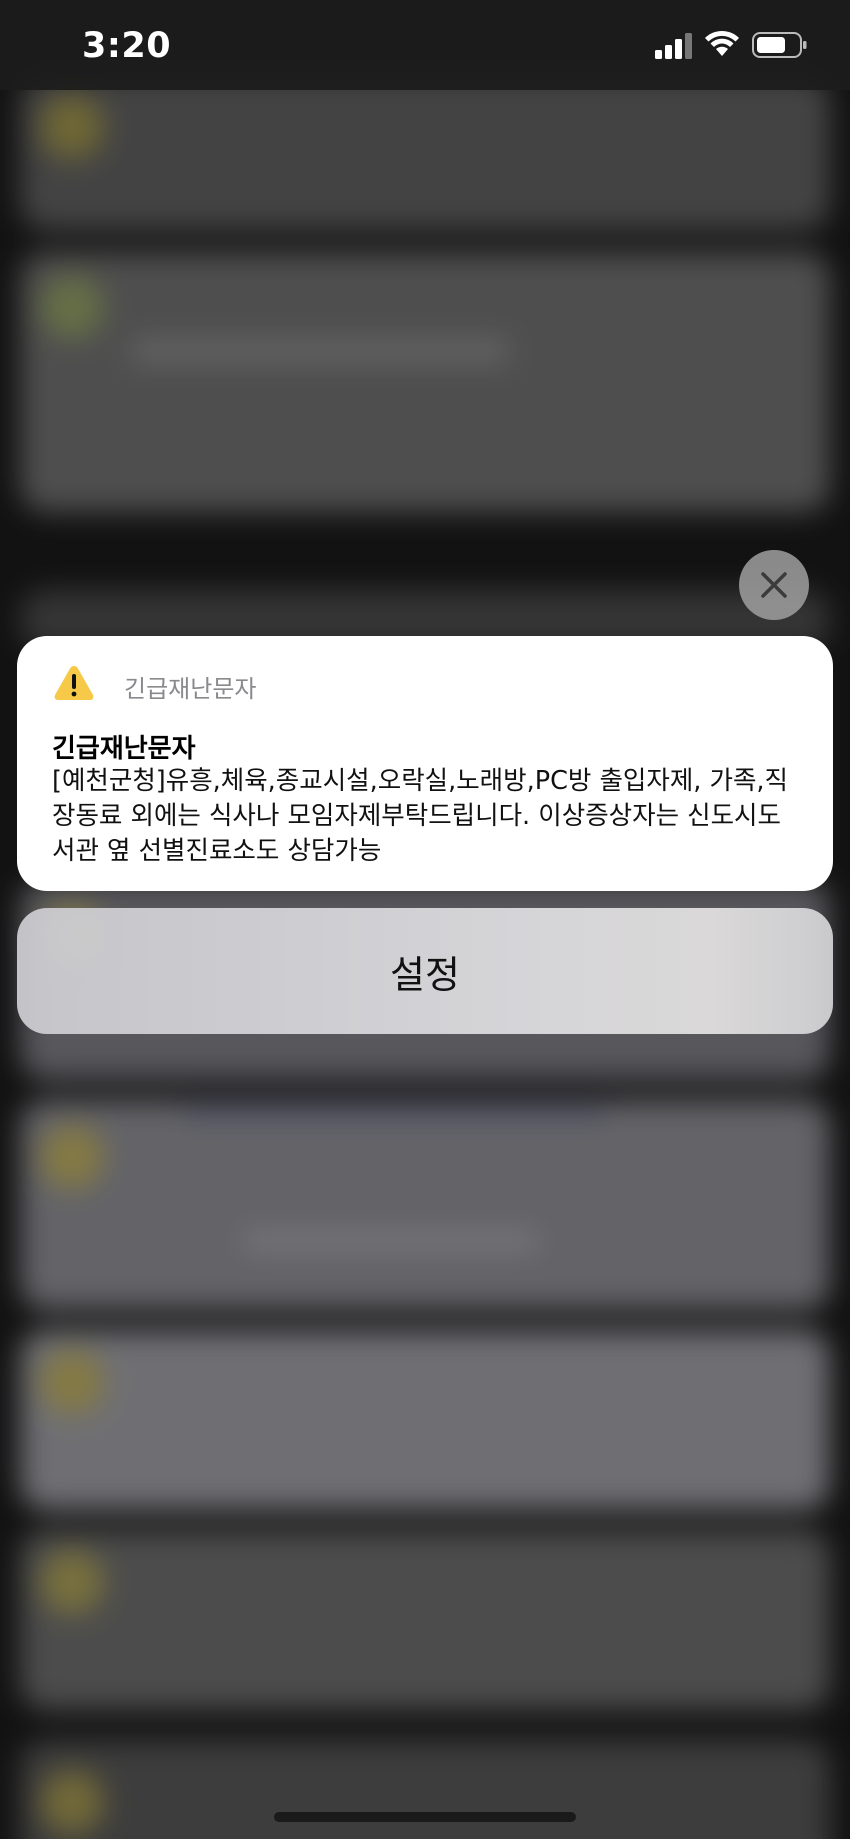 The height and width of the screenshot is (1839, 850). Describe the element at coordinates (127, 46) in the screenshot. I see `status-time: 3:20` at that location.